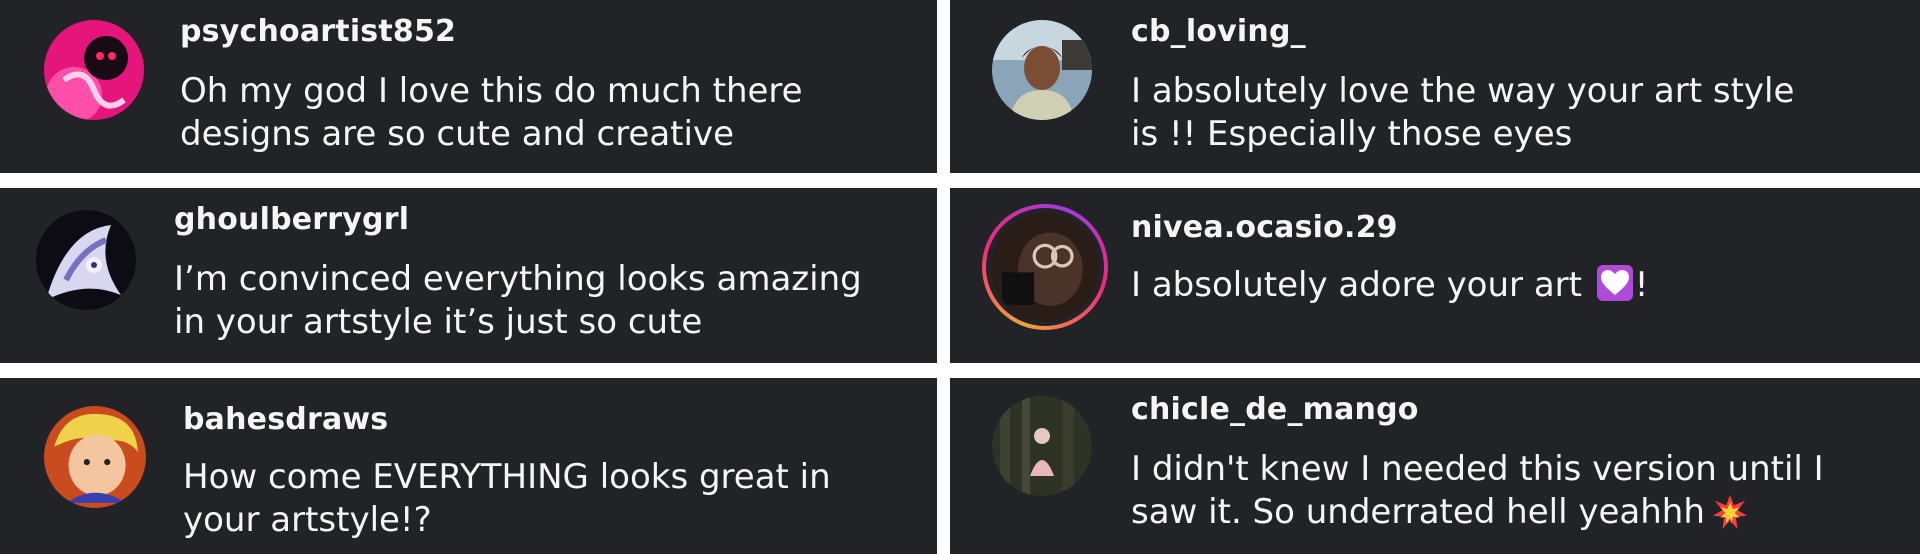  Describe the element at coordinates (1264, 227) in the screenshot. I see `username: nivea.ocasio.29` at that location.